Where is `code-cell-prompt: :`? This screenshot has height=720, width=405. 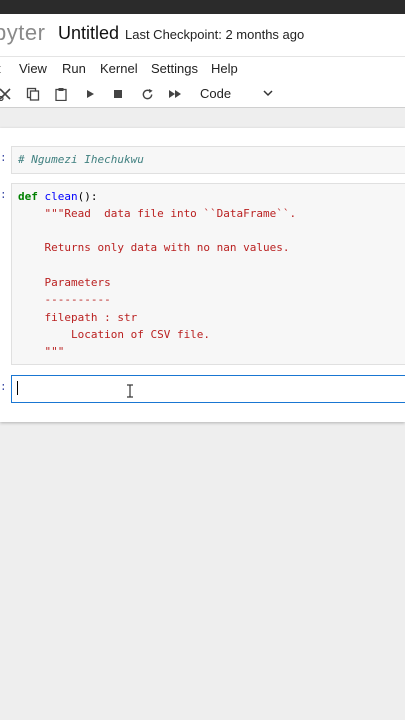 code-cell-prompt: : is located at coordinates (3, 196).